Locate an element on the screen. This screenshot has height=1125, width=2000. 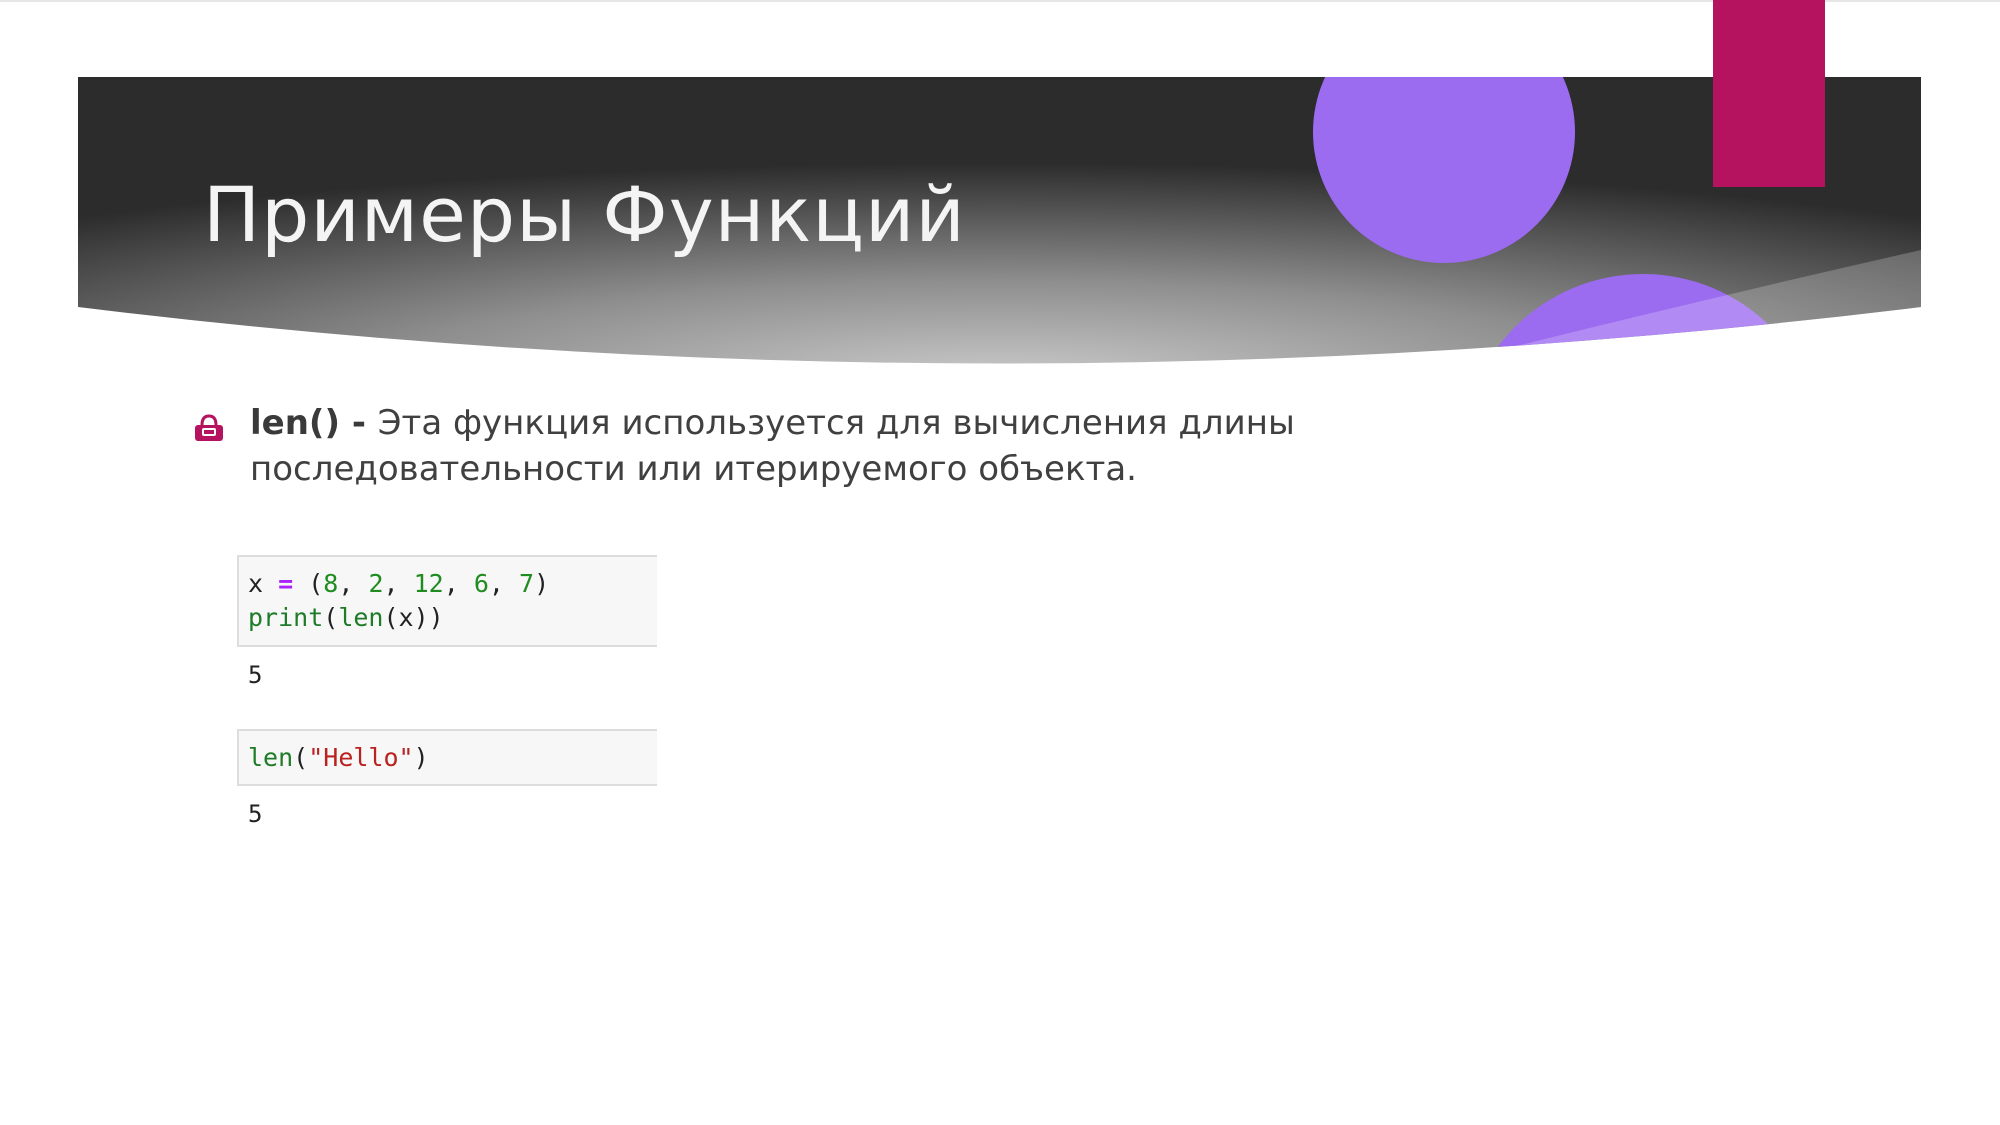
bullet-bag-icon is located at coordinates (209, 427).